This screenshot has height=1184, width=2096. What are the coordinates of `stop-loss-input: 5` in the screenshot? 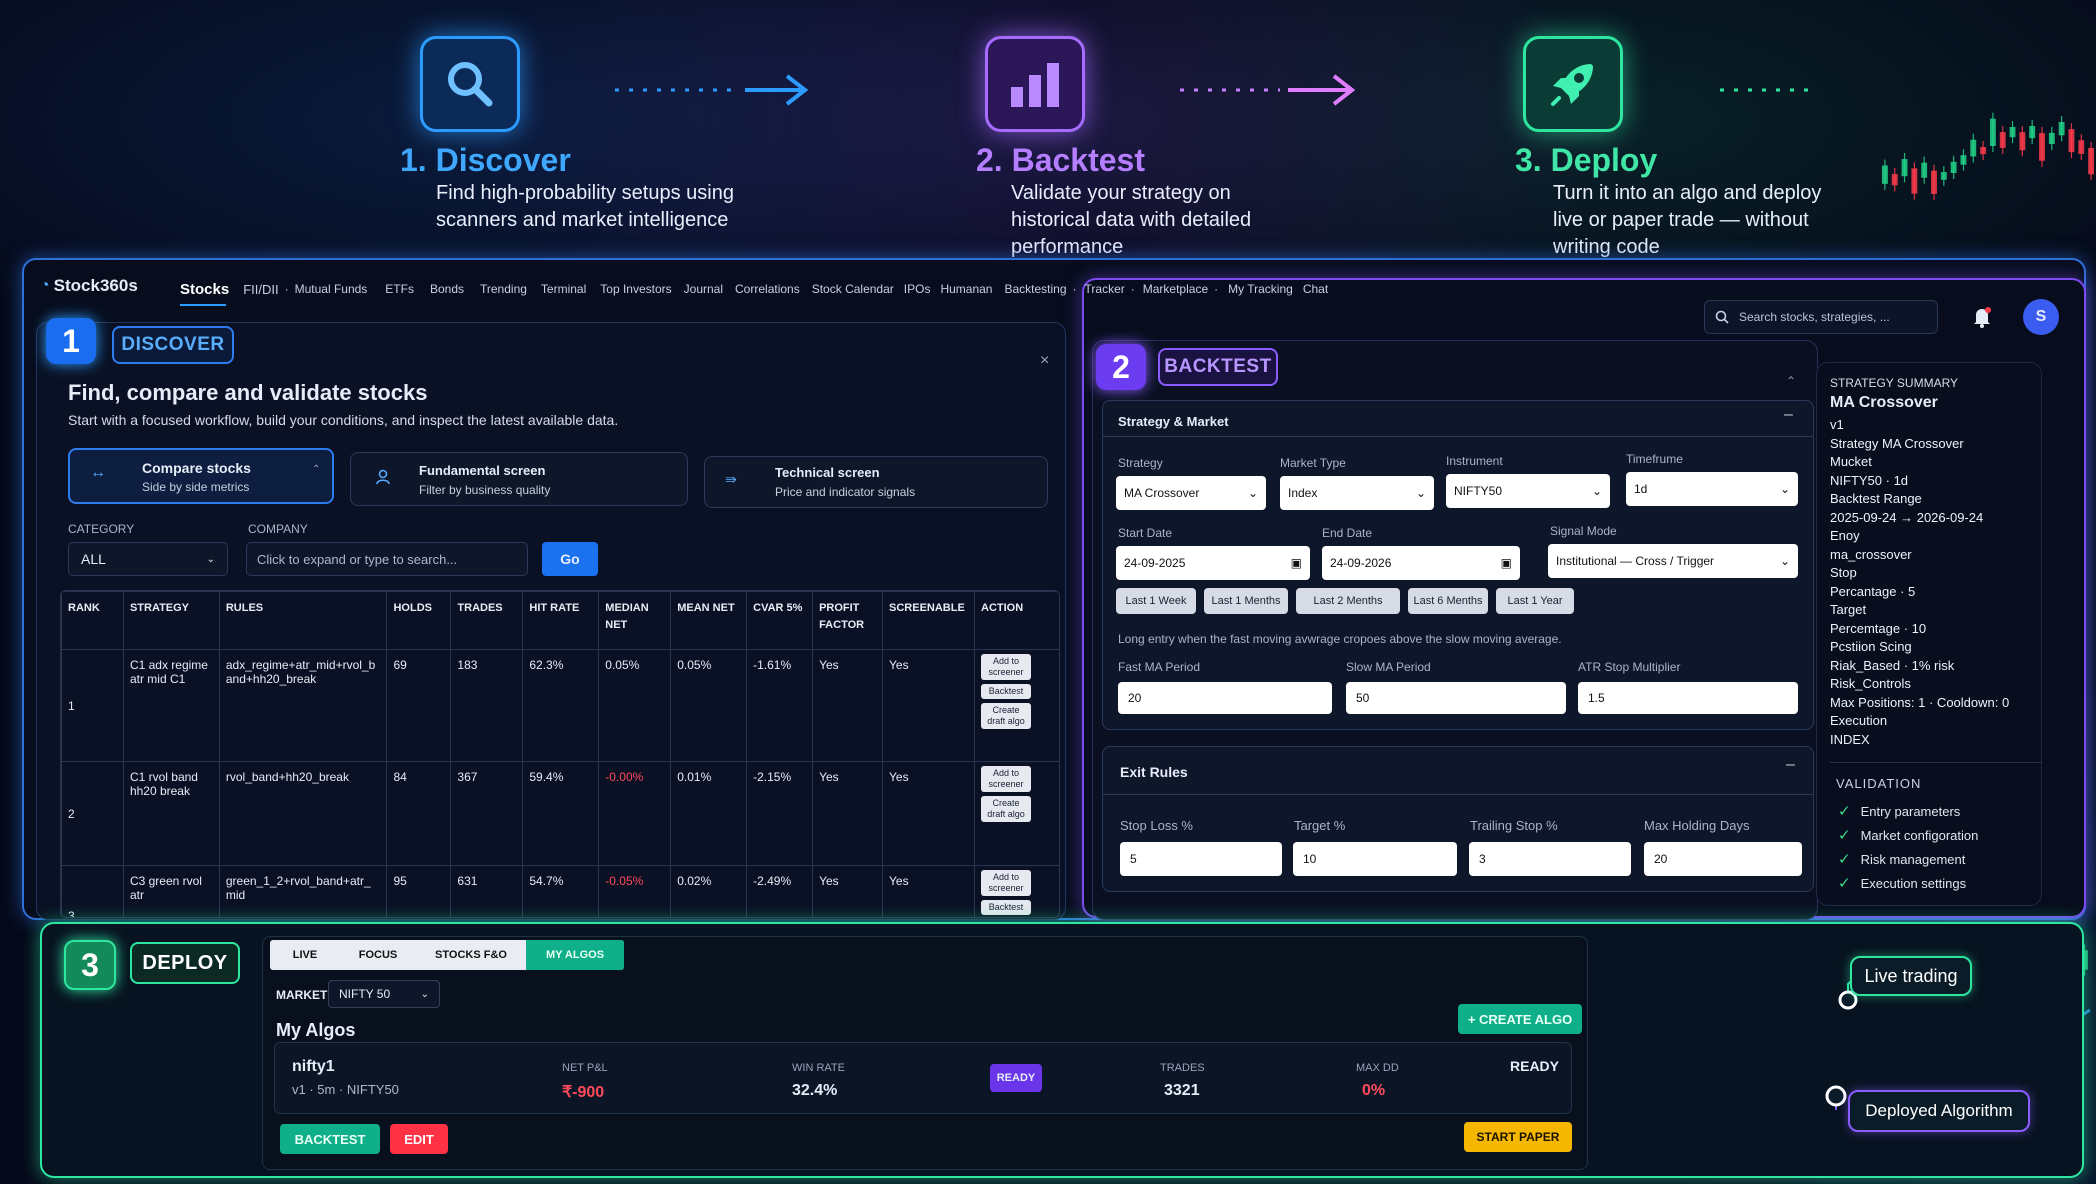 It's located at (1201, 859).